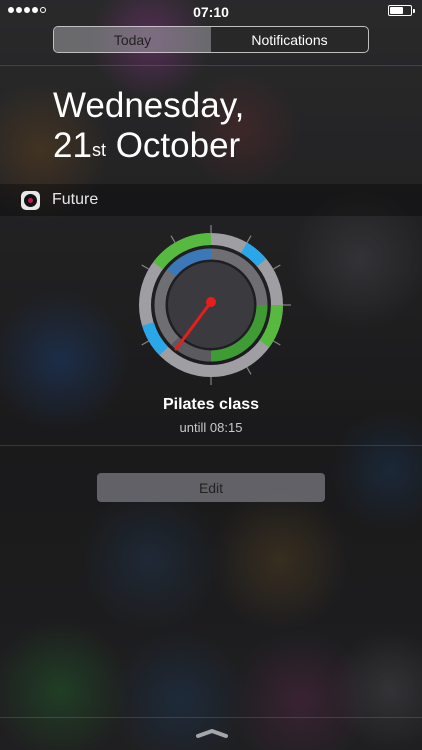  What do you see at coordinates (211, 487) in the screenshot?
I see `edit-button: Edit` at bounding box center [211, 487].